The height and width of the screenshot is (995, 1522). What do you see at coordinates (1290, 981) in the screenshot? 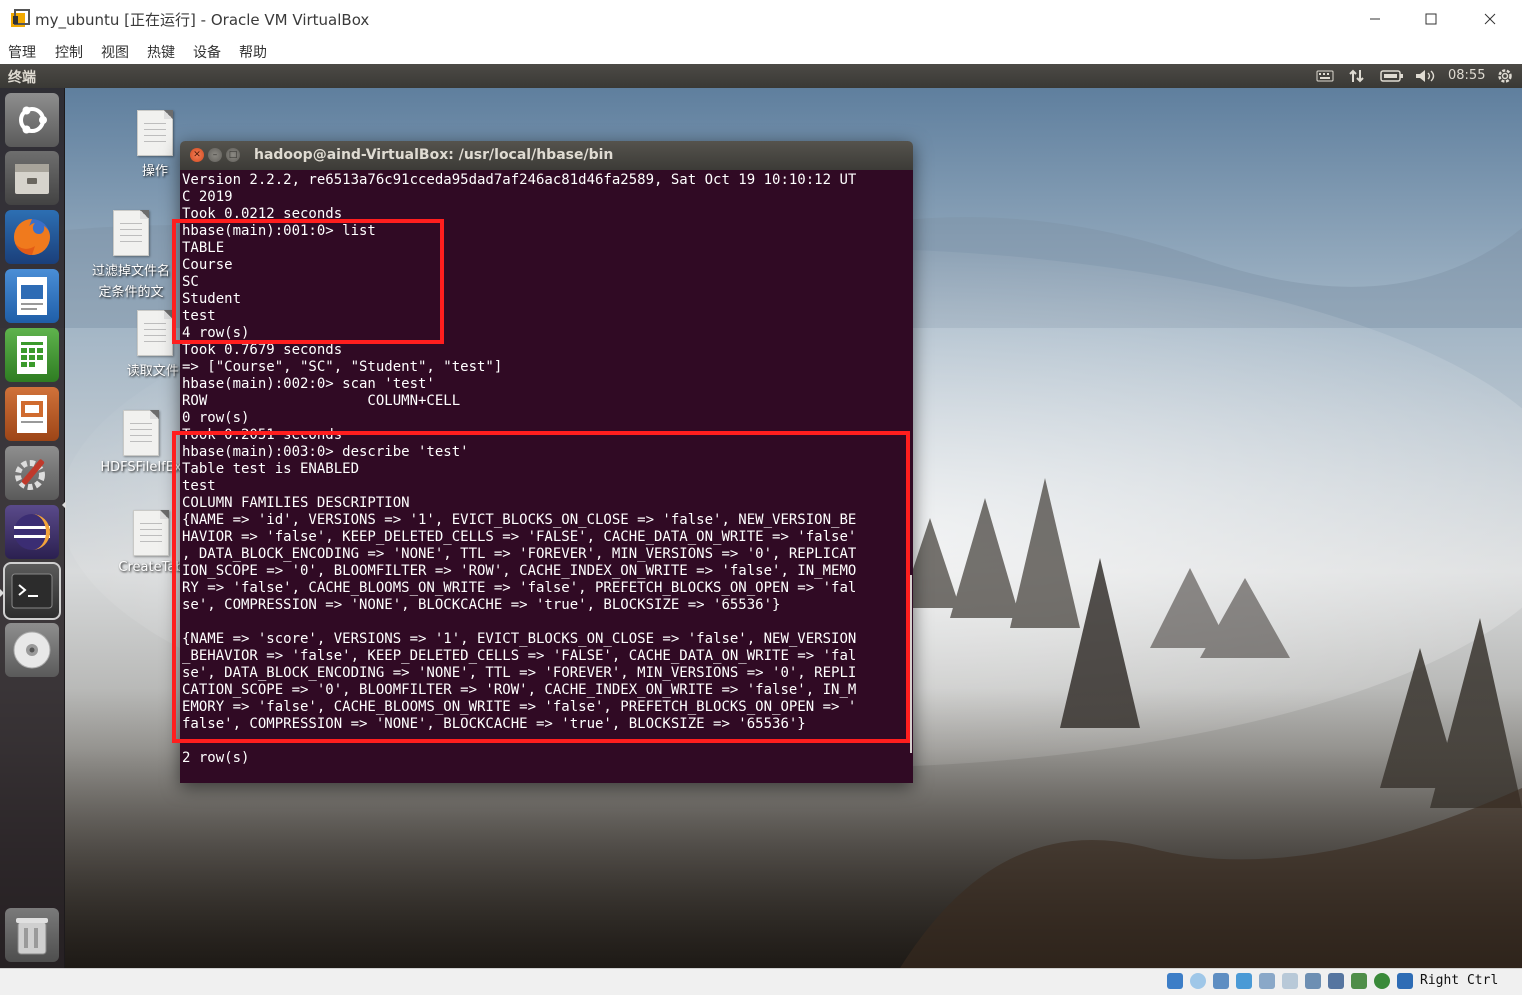
I see `shared-folders-icon` at bounding box center [1290, 981].